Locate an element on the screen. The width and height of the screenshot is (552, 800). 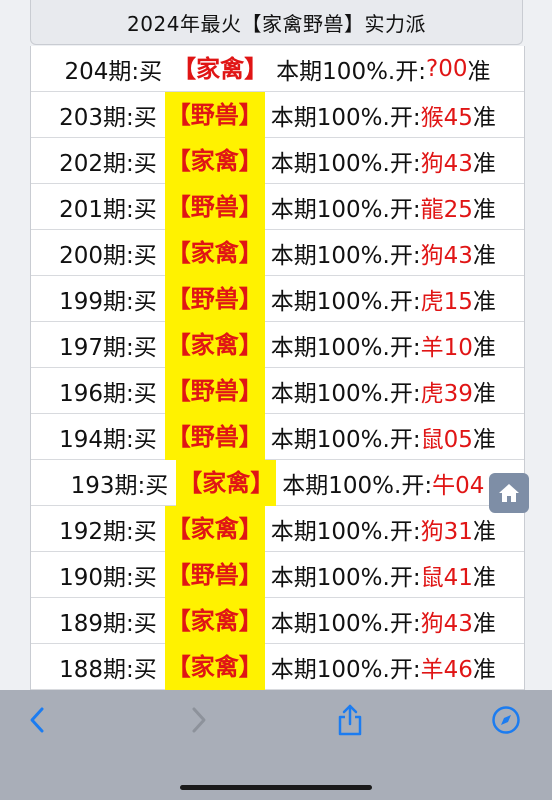
table-row: 196期:买 【野兽】 本期100%.开: 虎39 准 is located at coordinates (277, 390).